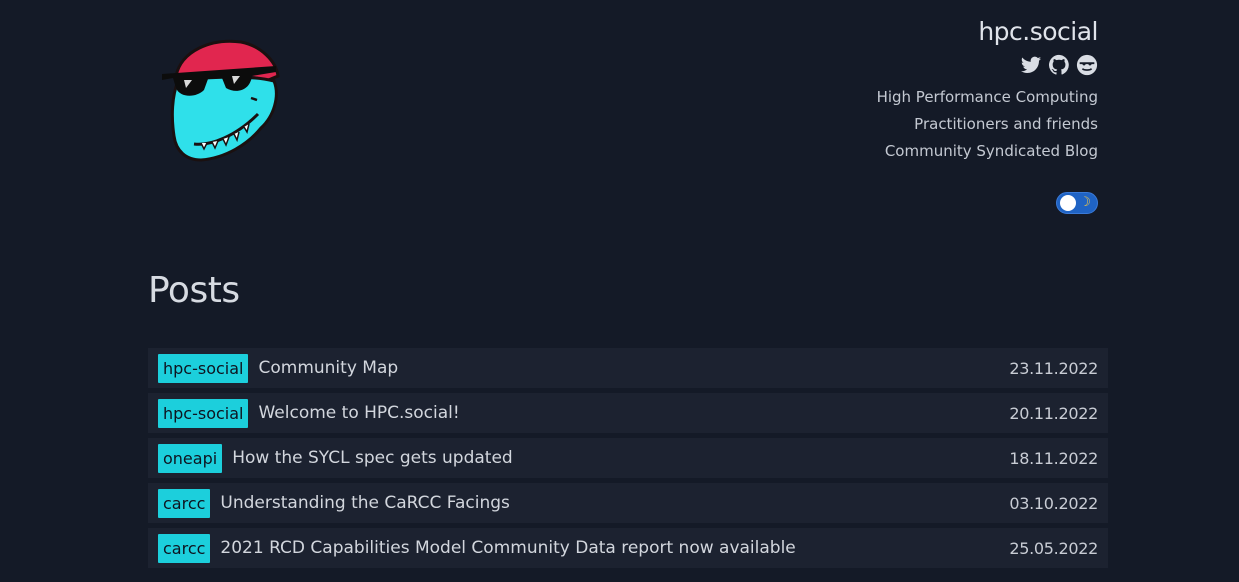  Describe the element at coordinates (633, 368) in the screenshot. I see `post-title: Community Map` at that location.